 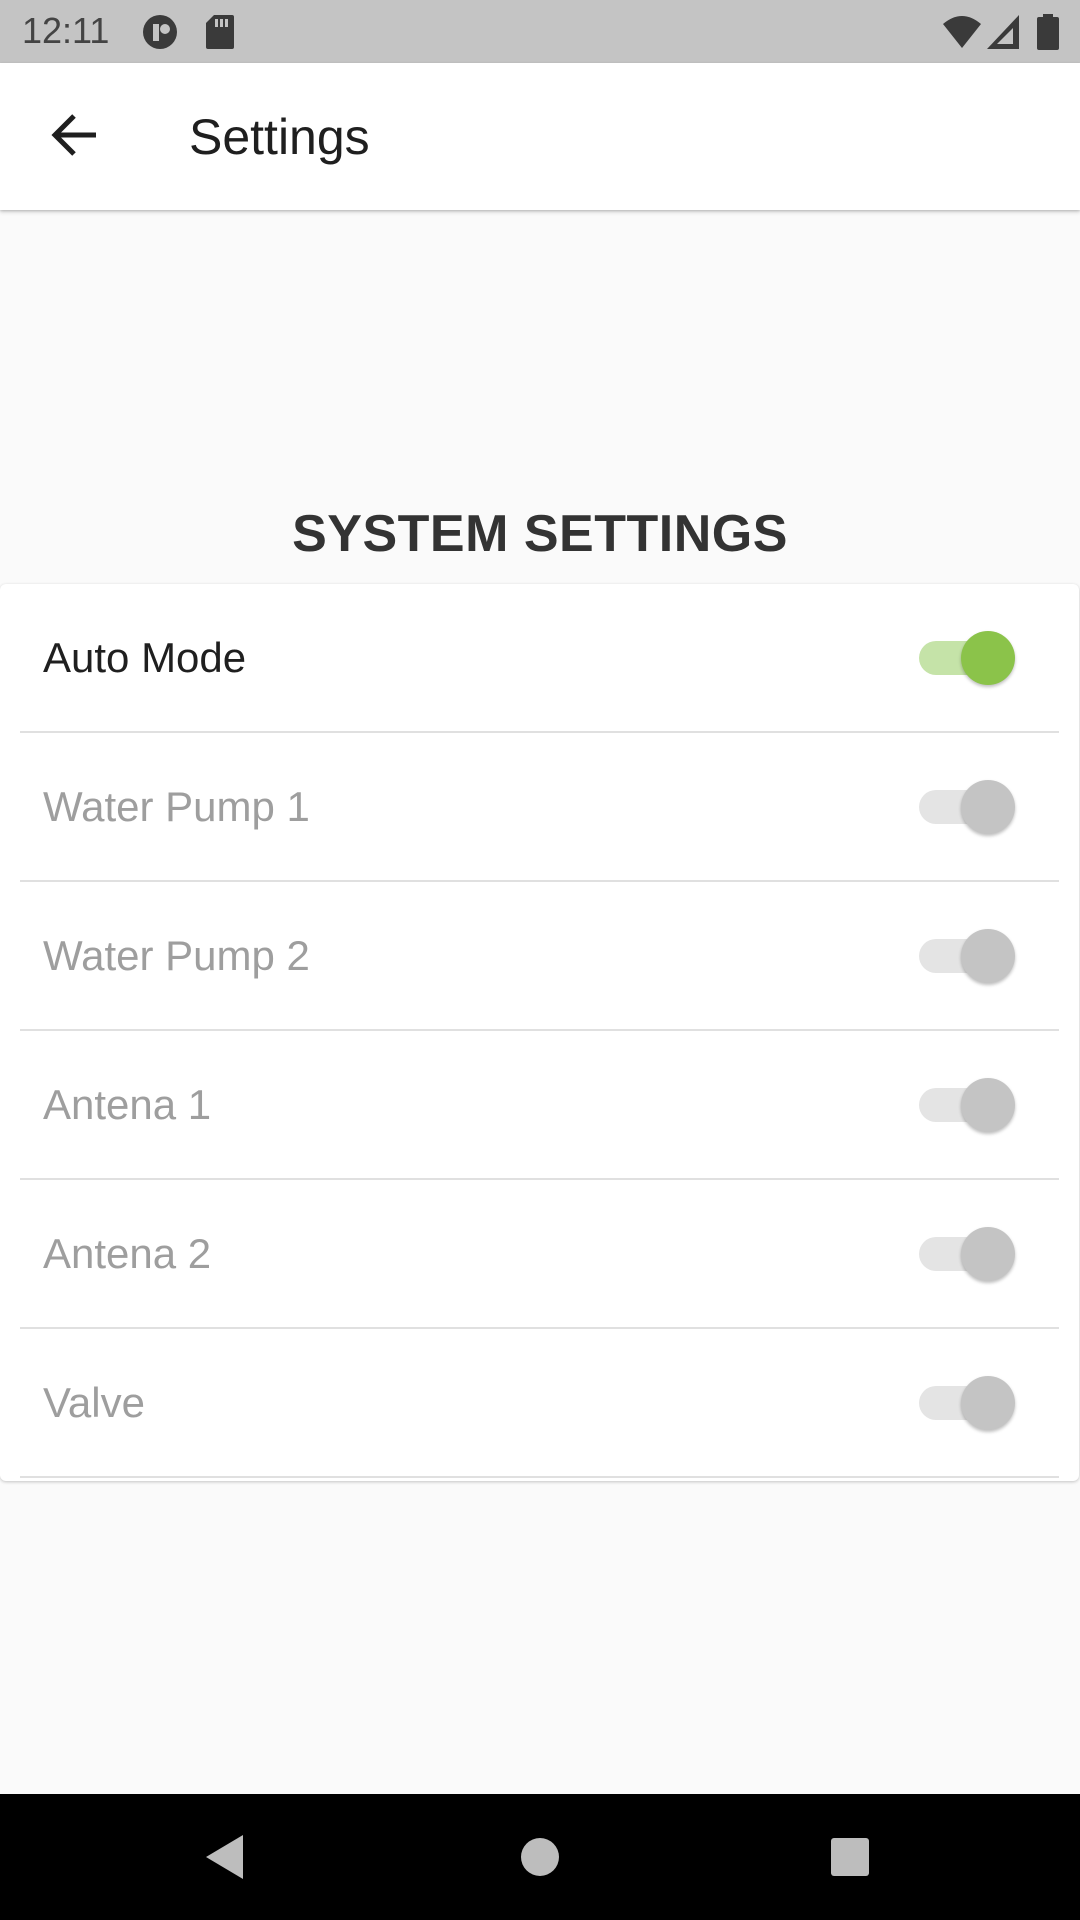 I want to click on back-button, so click(x=74, y=137).